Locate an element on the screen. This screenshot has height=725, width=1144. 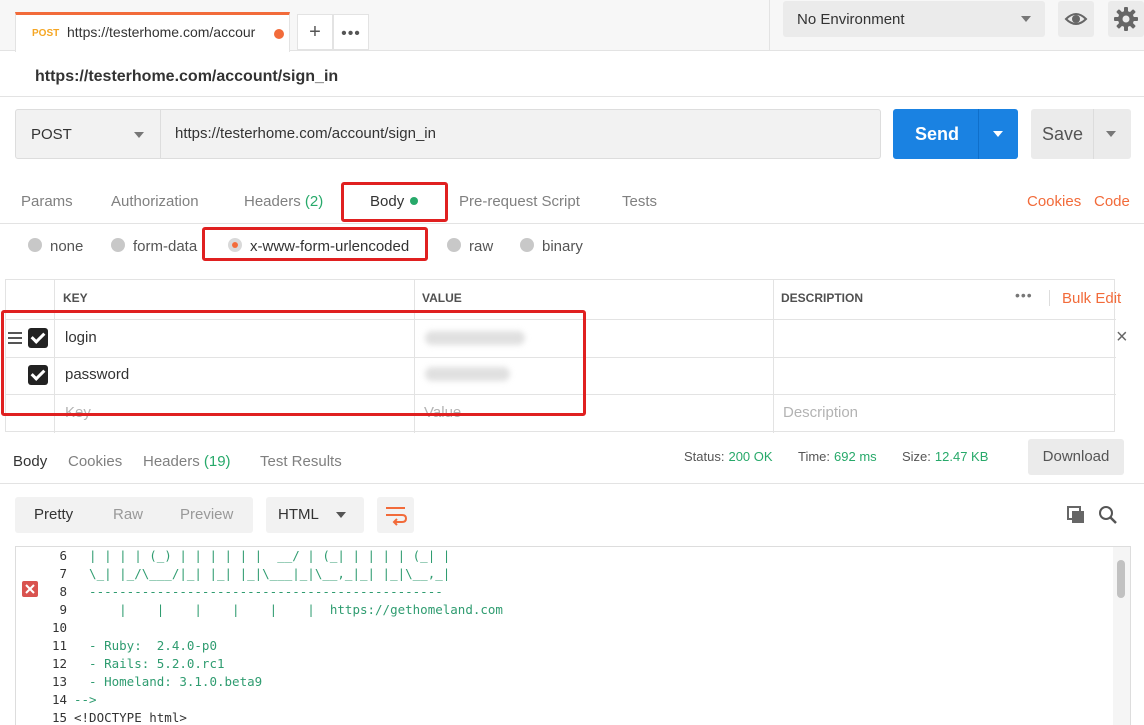
more-icon: ••• is located at coordinates (351, 33).